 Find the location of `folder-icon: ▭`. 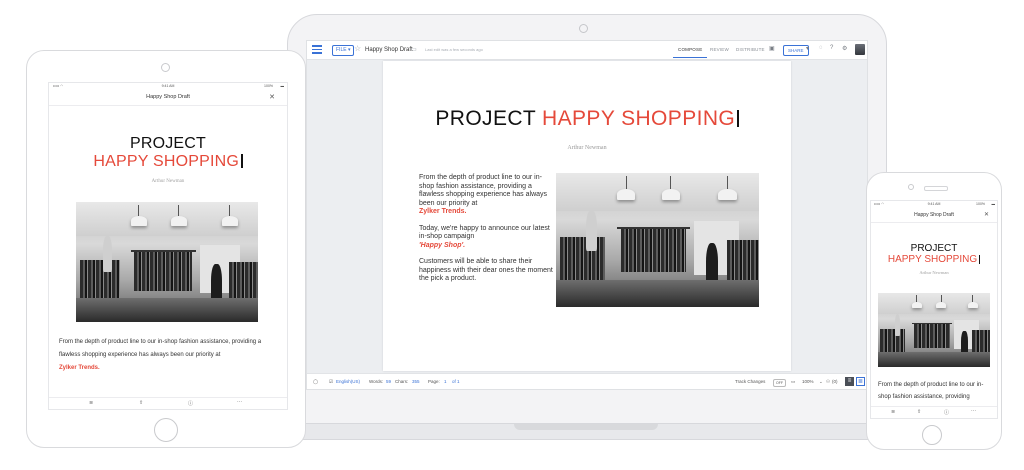

folder-icon: ▭ is located at coordinates (414, 49).